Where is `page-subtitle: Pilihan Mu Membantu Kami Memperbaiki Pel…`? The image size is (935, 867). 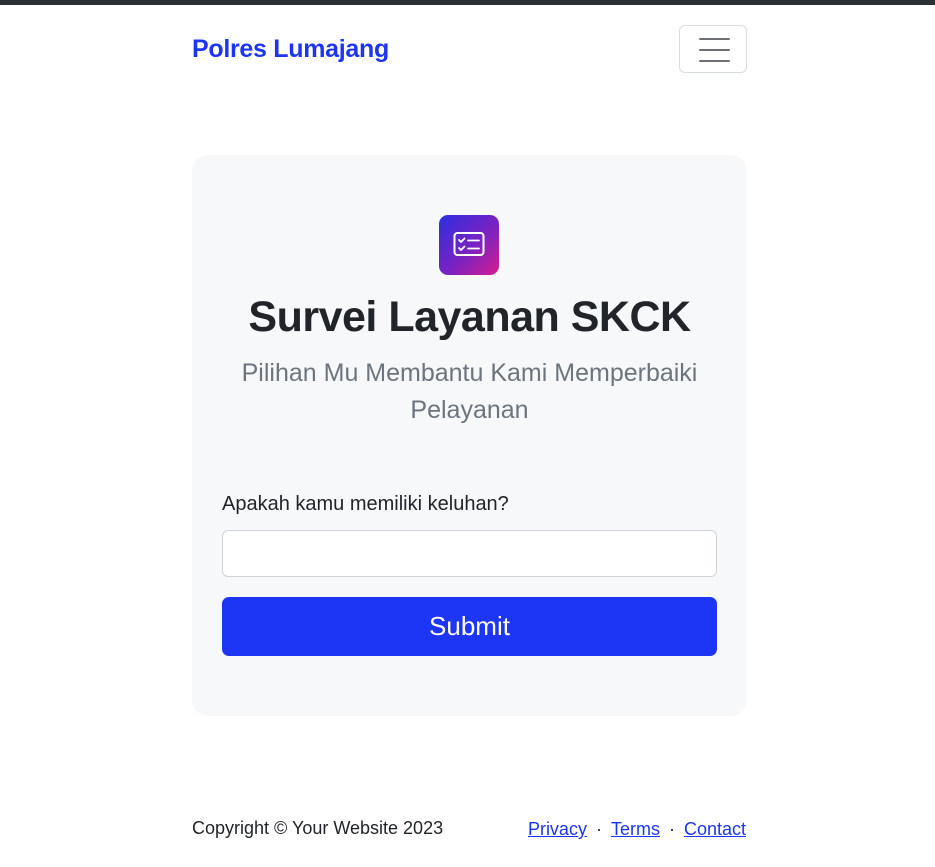 page-subtitle: Pilihan Mu Membantu Kami Memperbaiki Pel… is located at coordinates (469, 391).